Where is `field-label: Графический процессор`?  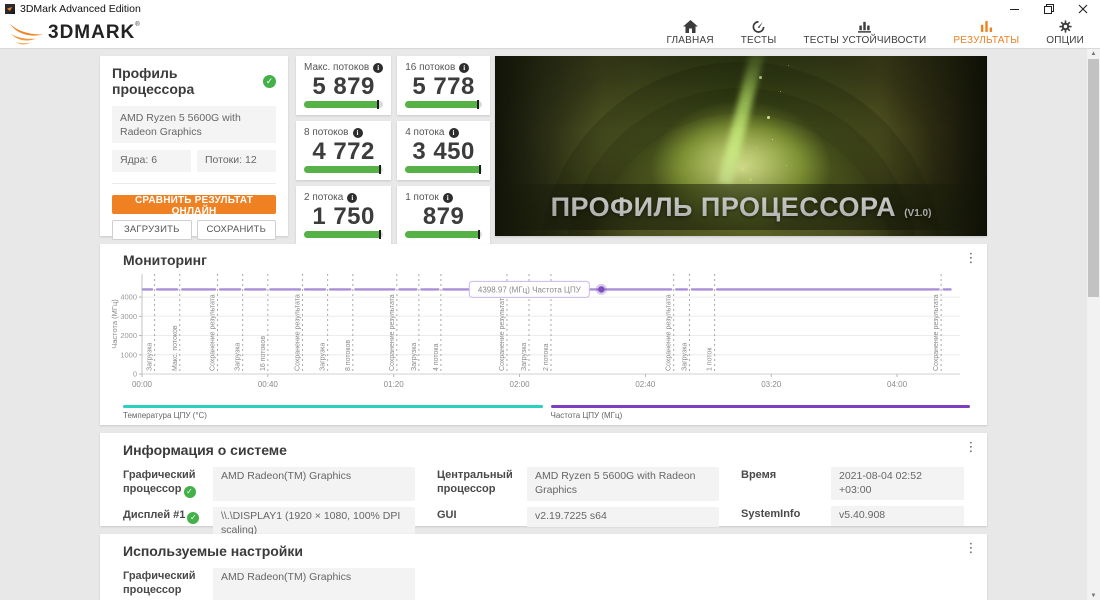
field-label: Графический процессор is located at coordinates (159, 583).